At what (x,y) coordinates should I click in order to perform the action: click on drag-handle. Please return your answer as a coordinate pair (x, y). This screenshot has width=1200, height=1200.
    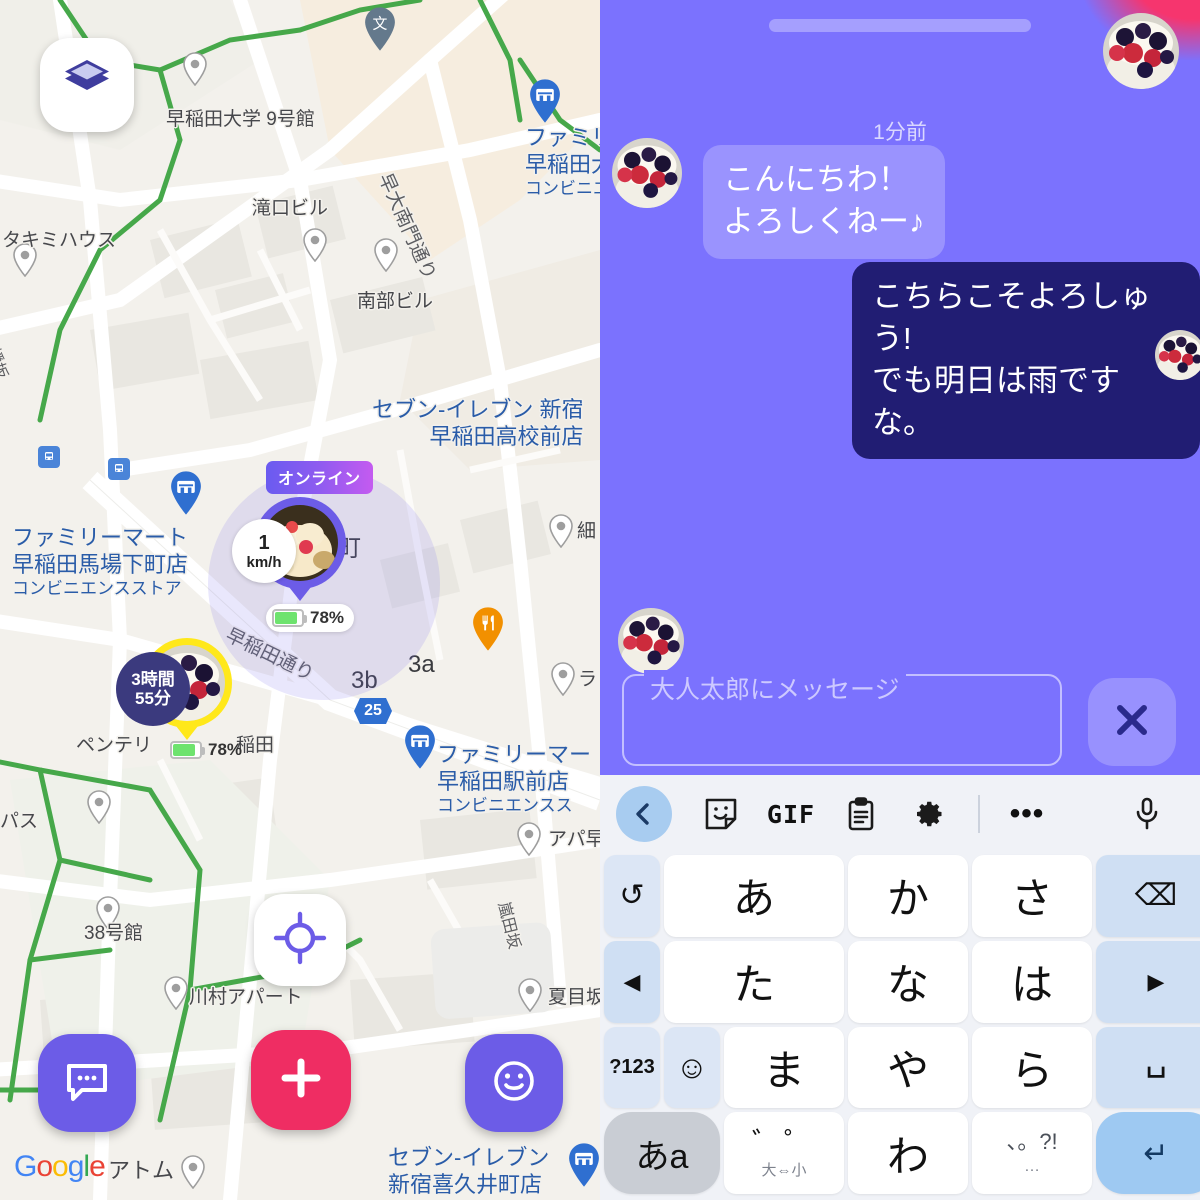
    Looking at the image, I should click on (900, 25).